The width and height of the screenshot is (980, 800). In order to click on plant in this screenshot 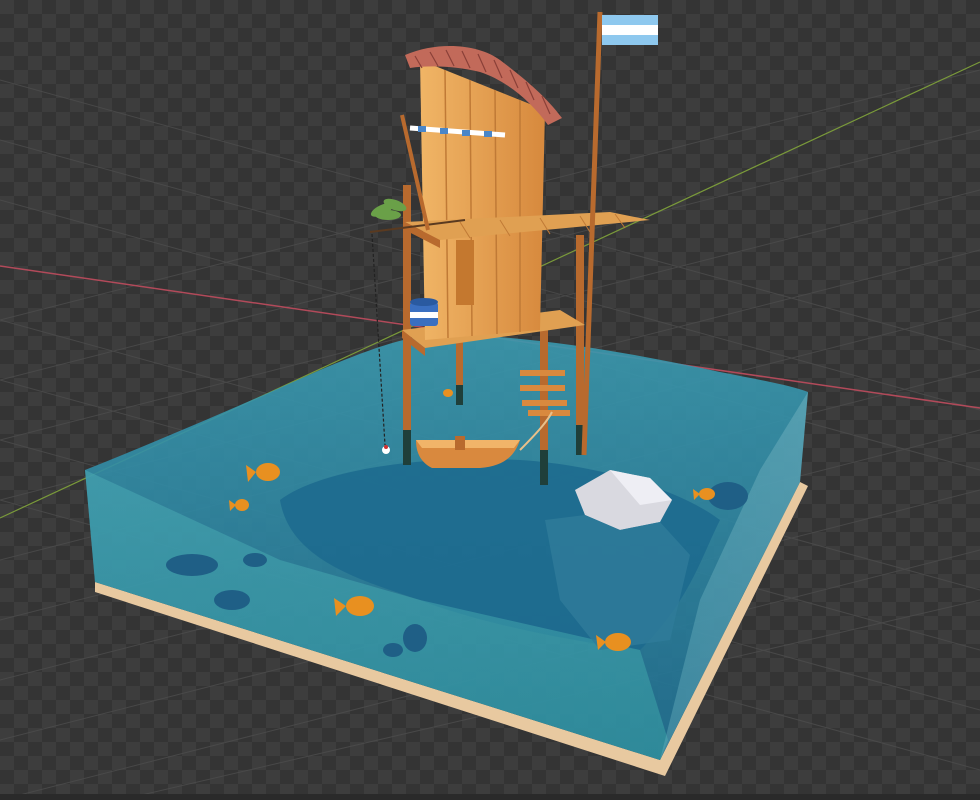, I will do `click(388, 208)`.